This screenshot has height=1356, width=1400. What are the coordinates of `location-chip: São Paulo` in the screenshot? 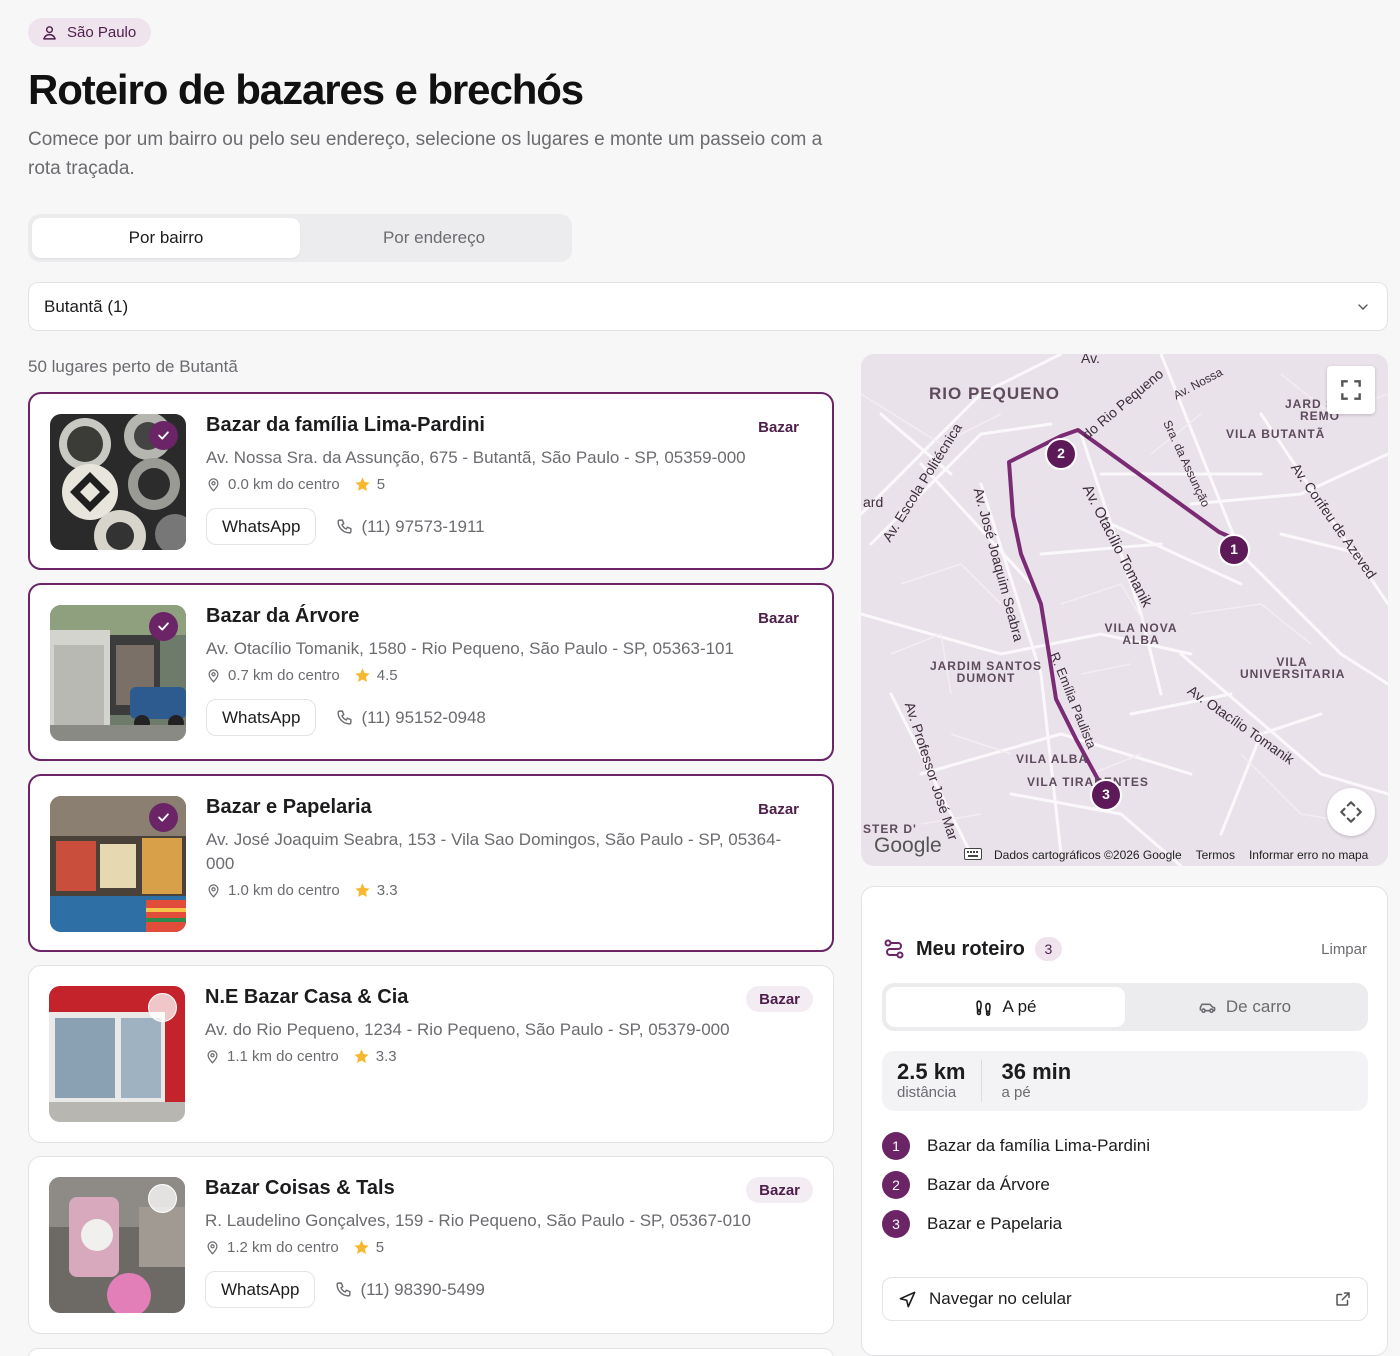 It's located at (90, 32).